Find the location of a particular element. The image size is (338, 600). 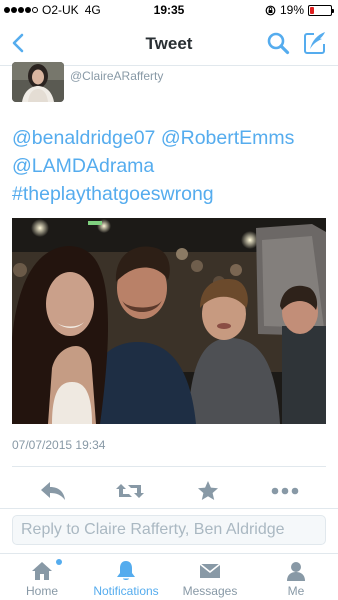

compose-icon is located at coordinates (314, 43).